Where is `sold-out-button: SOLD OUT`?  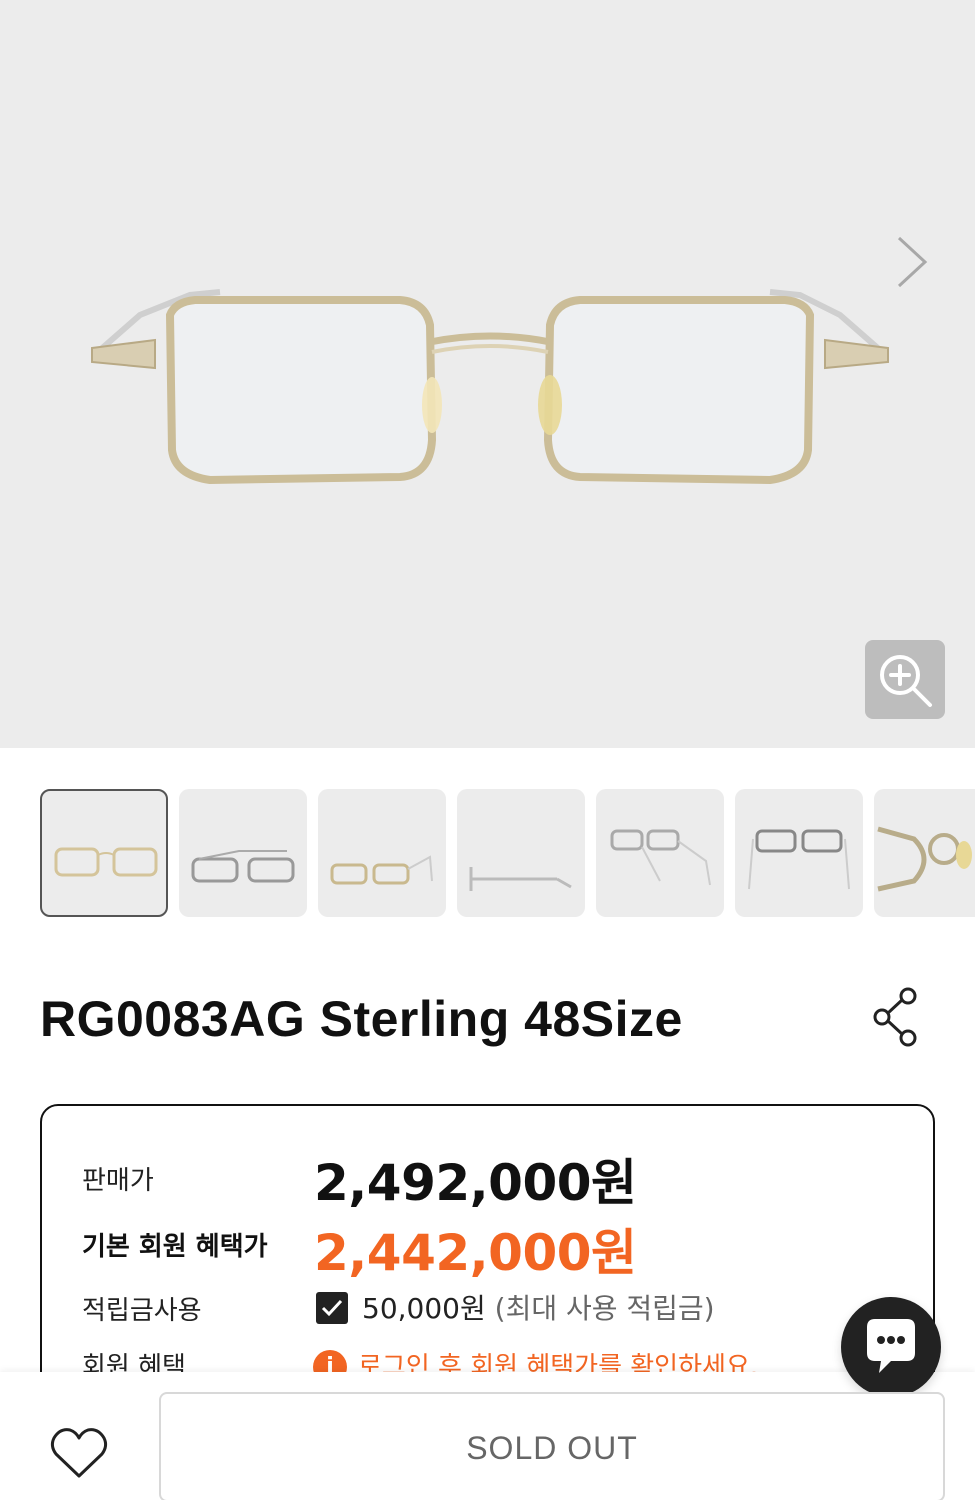
sold-out-button: SOLD OUT is located at coordinates (552, 1446).